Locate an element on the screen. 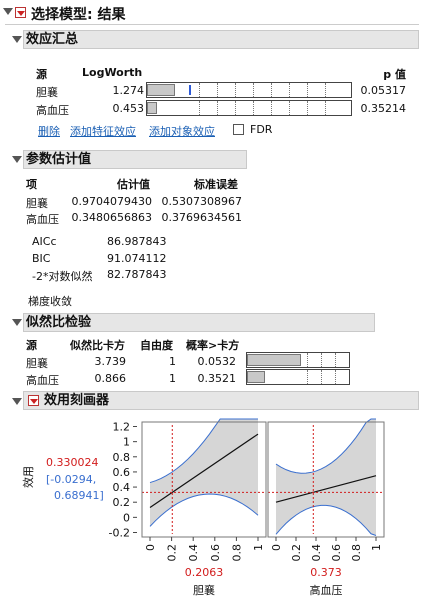 The image size is (424, 602). effect-summary-title: 效应汇总 is located at coordinates (52, 39).